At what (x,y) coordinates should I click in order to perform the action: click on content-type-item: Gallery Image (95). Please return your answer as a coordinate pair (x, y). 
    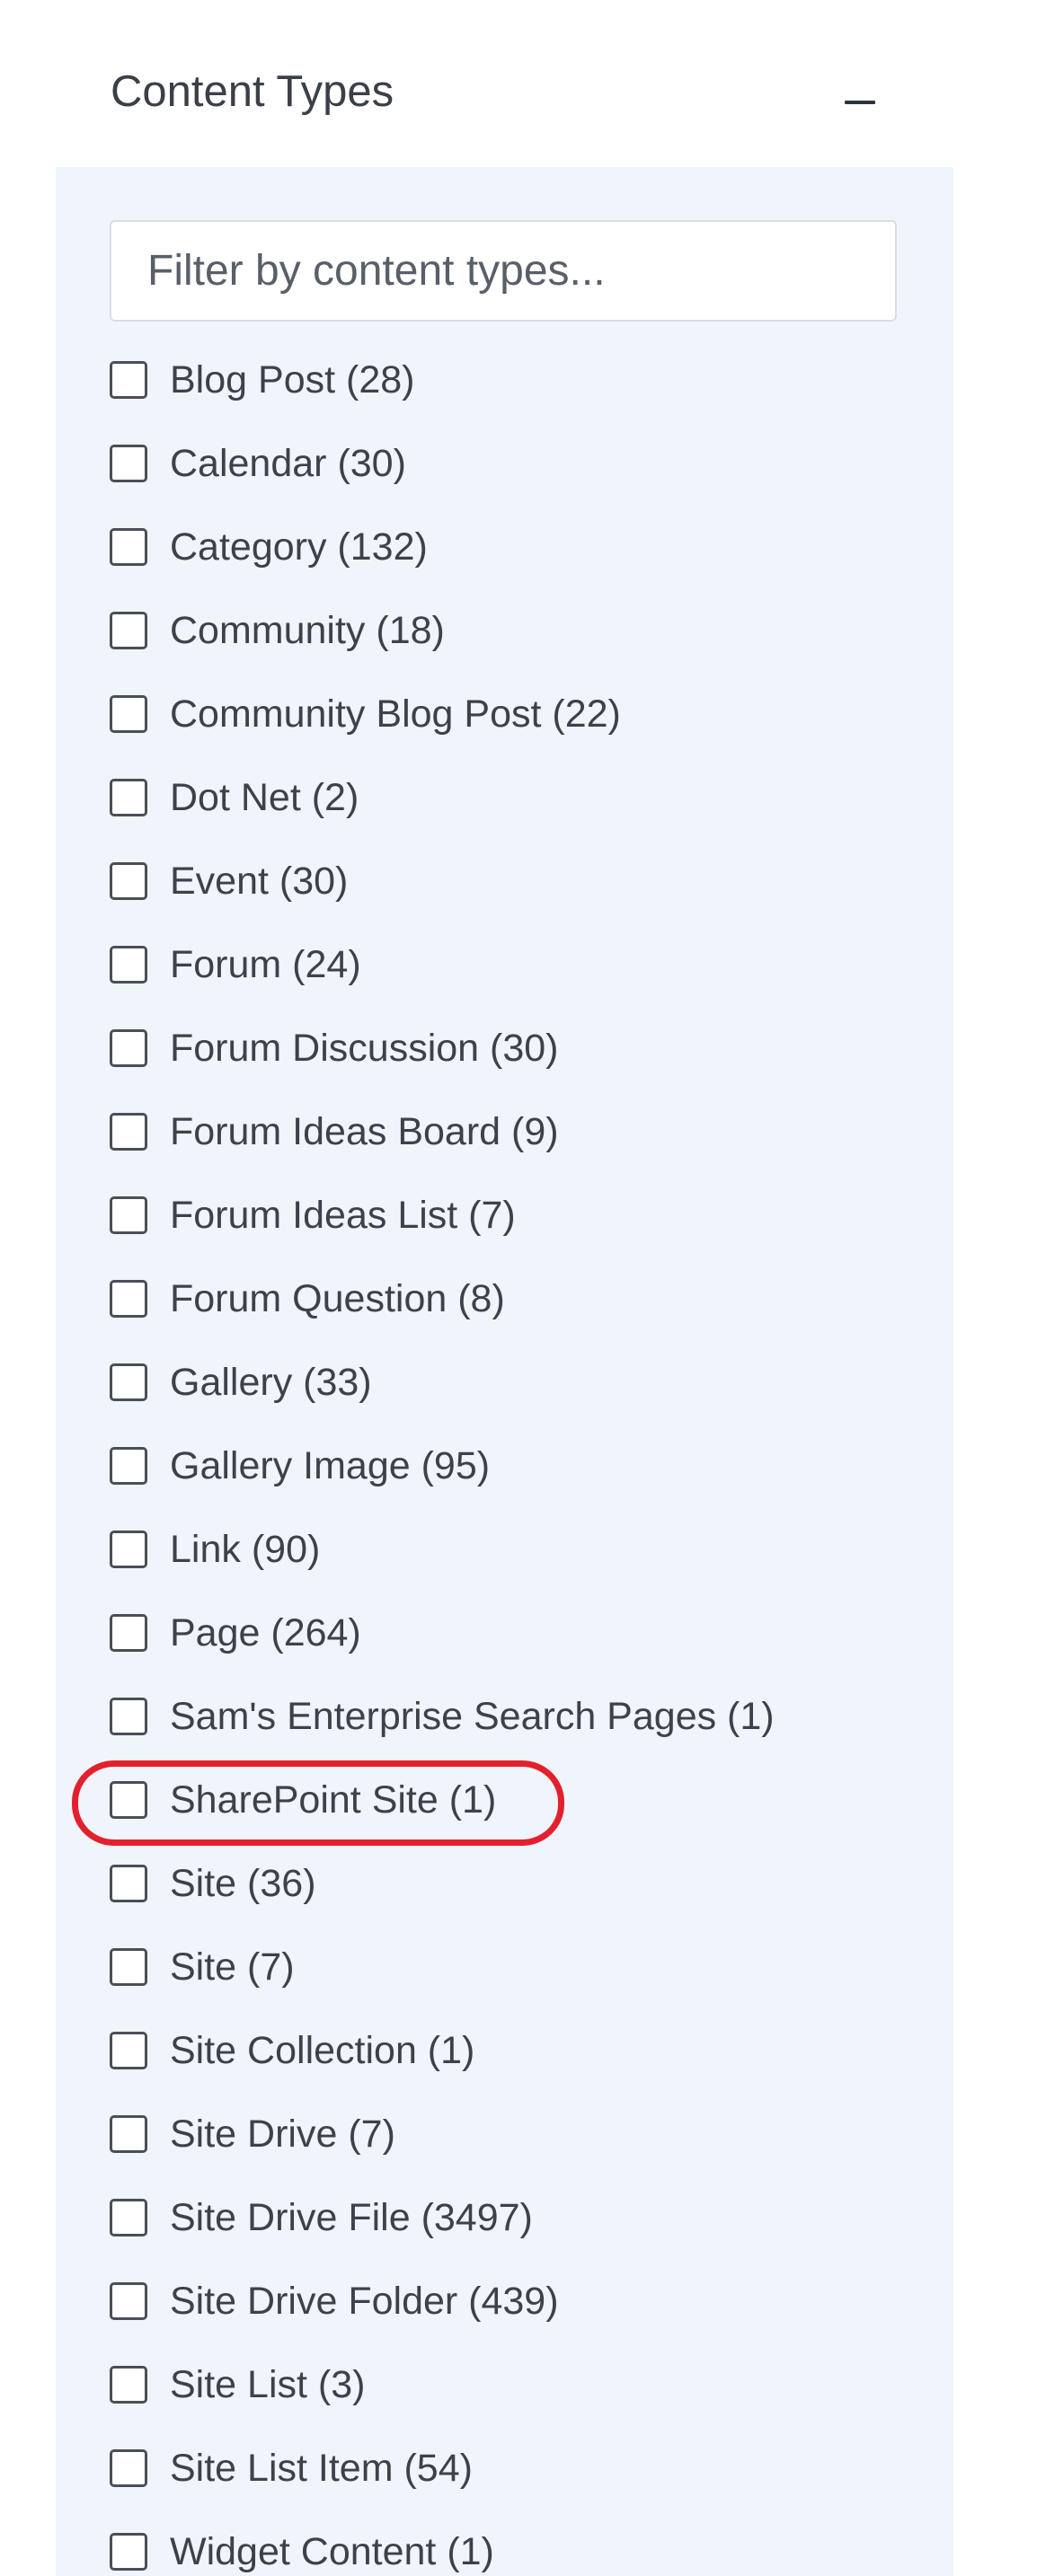
    Looking at the image, I should click on (442, 1465).